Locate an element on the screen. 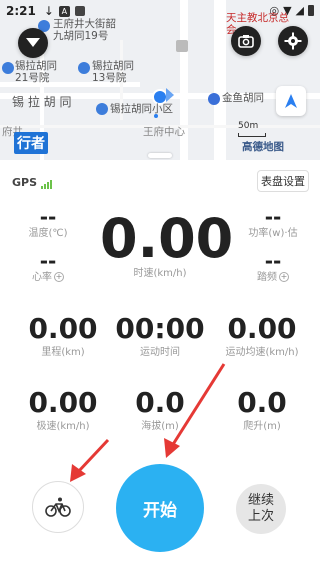 The width and height of the screenshot is (320, 569). avg-speed-value: 0.00 is located at coordinates (262, 328).